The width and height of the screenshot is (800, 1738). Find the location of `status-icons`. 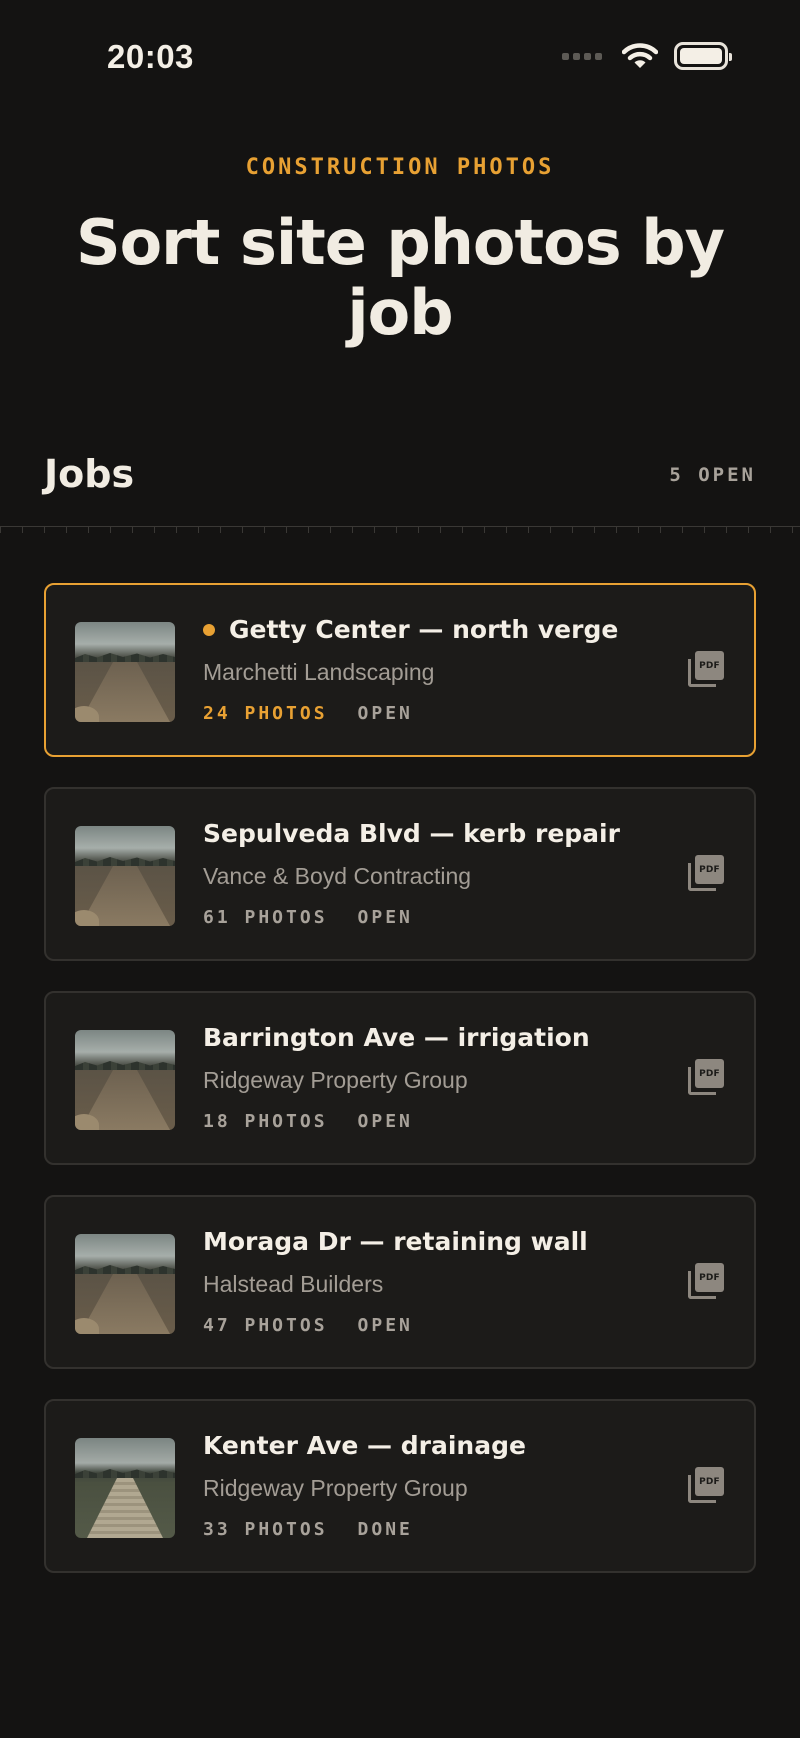

status-icons is located at coordinates (647, 56).